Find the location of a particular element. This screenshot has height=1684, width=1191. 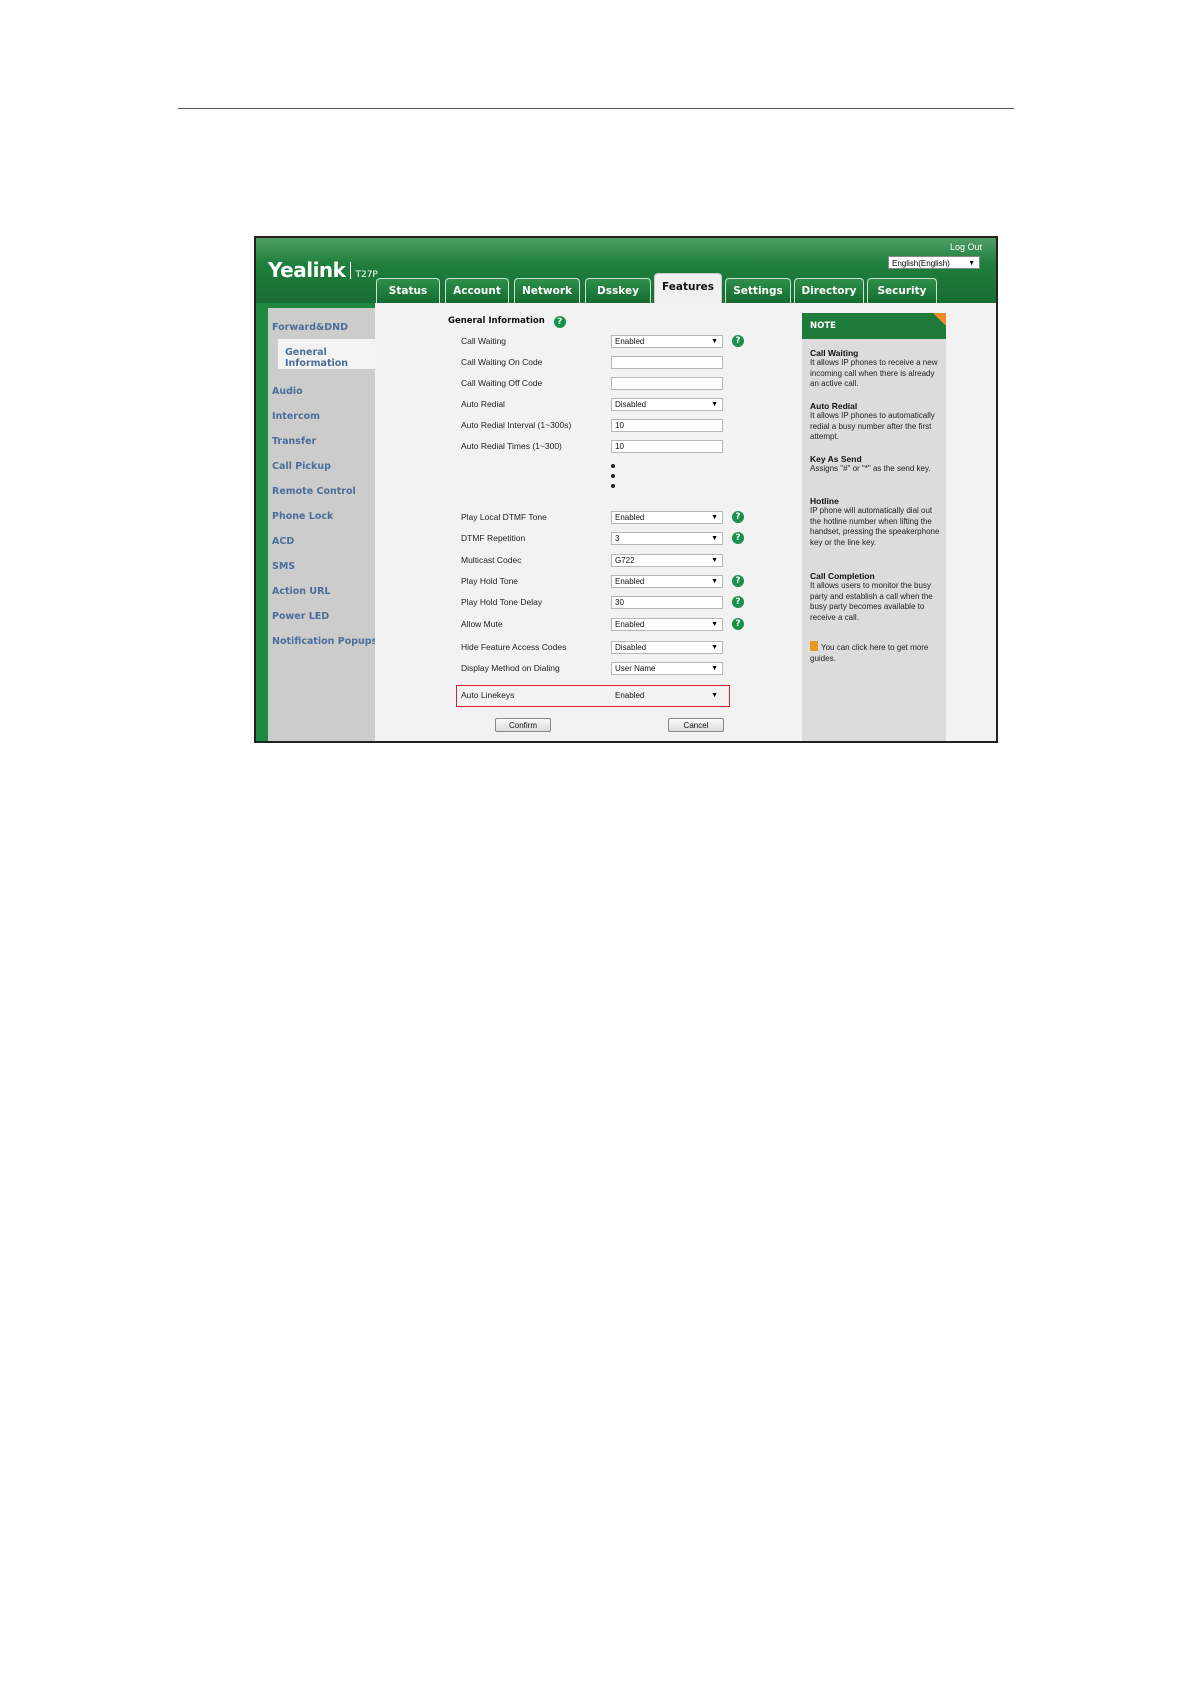

confirm-button: Confirm is located at coordinates (523, 725).